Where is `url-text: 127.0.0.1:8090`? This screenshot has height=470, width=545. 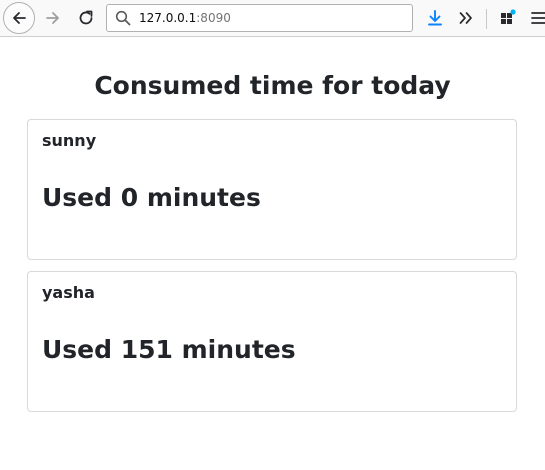
url-text: 127.0.0.1:8090 is located at coordinates (185, 18).